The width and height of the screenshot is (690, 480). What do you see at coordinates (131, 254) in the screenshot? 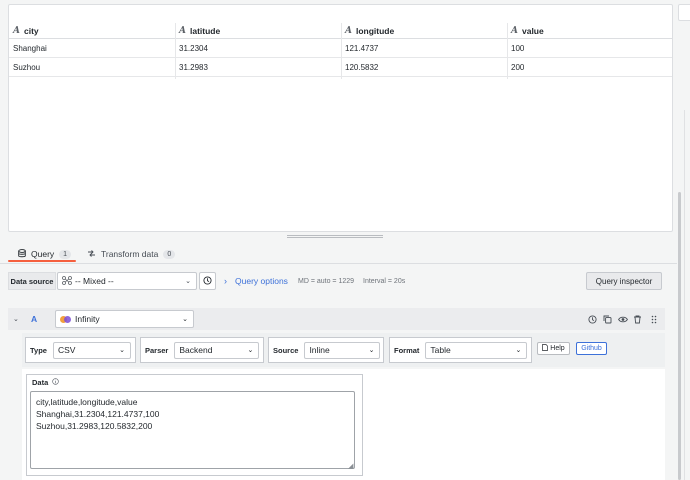
I see `tab-transform-data: Transform data 0` at bounding box center [131, 254].